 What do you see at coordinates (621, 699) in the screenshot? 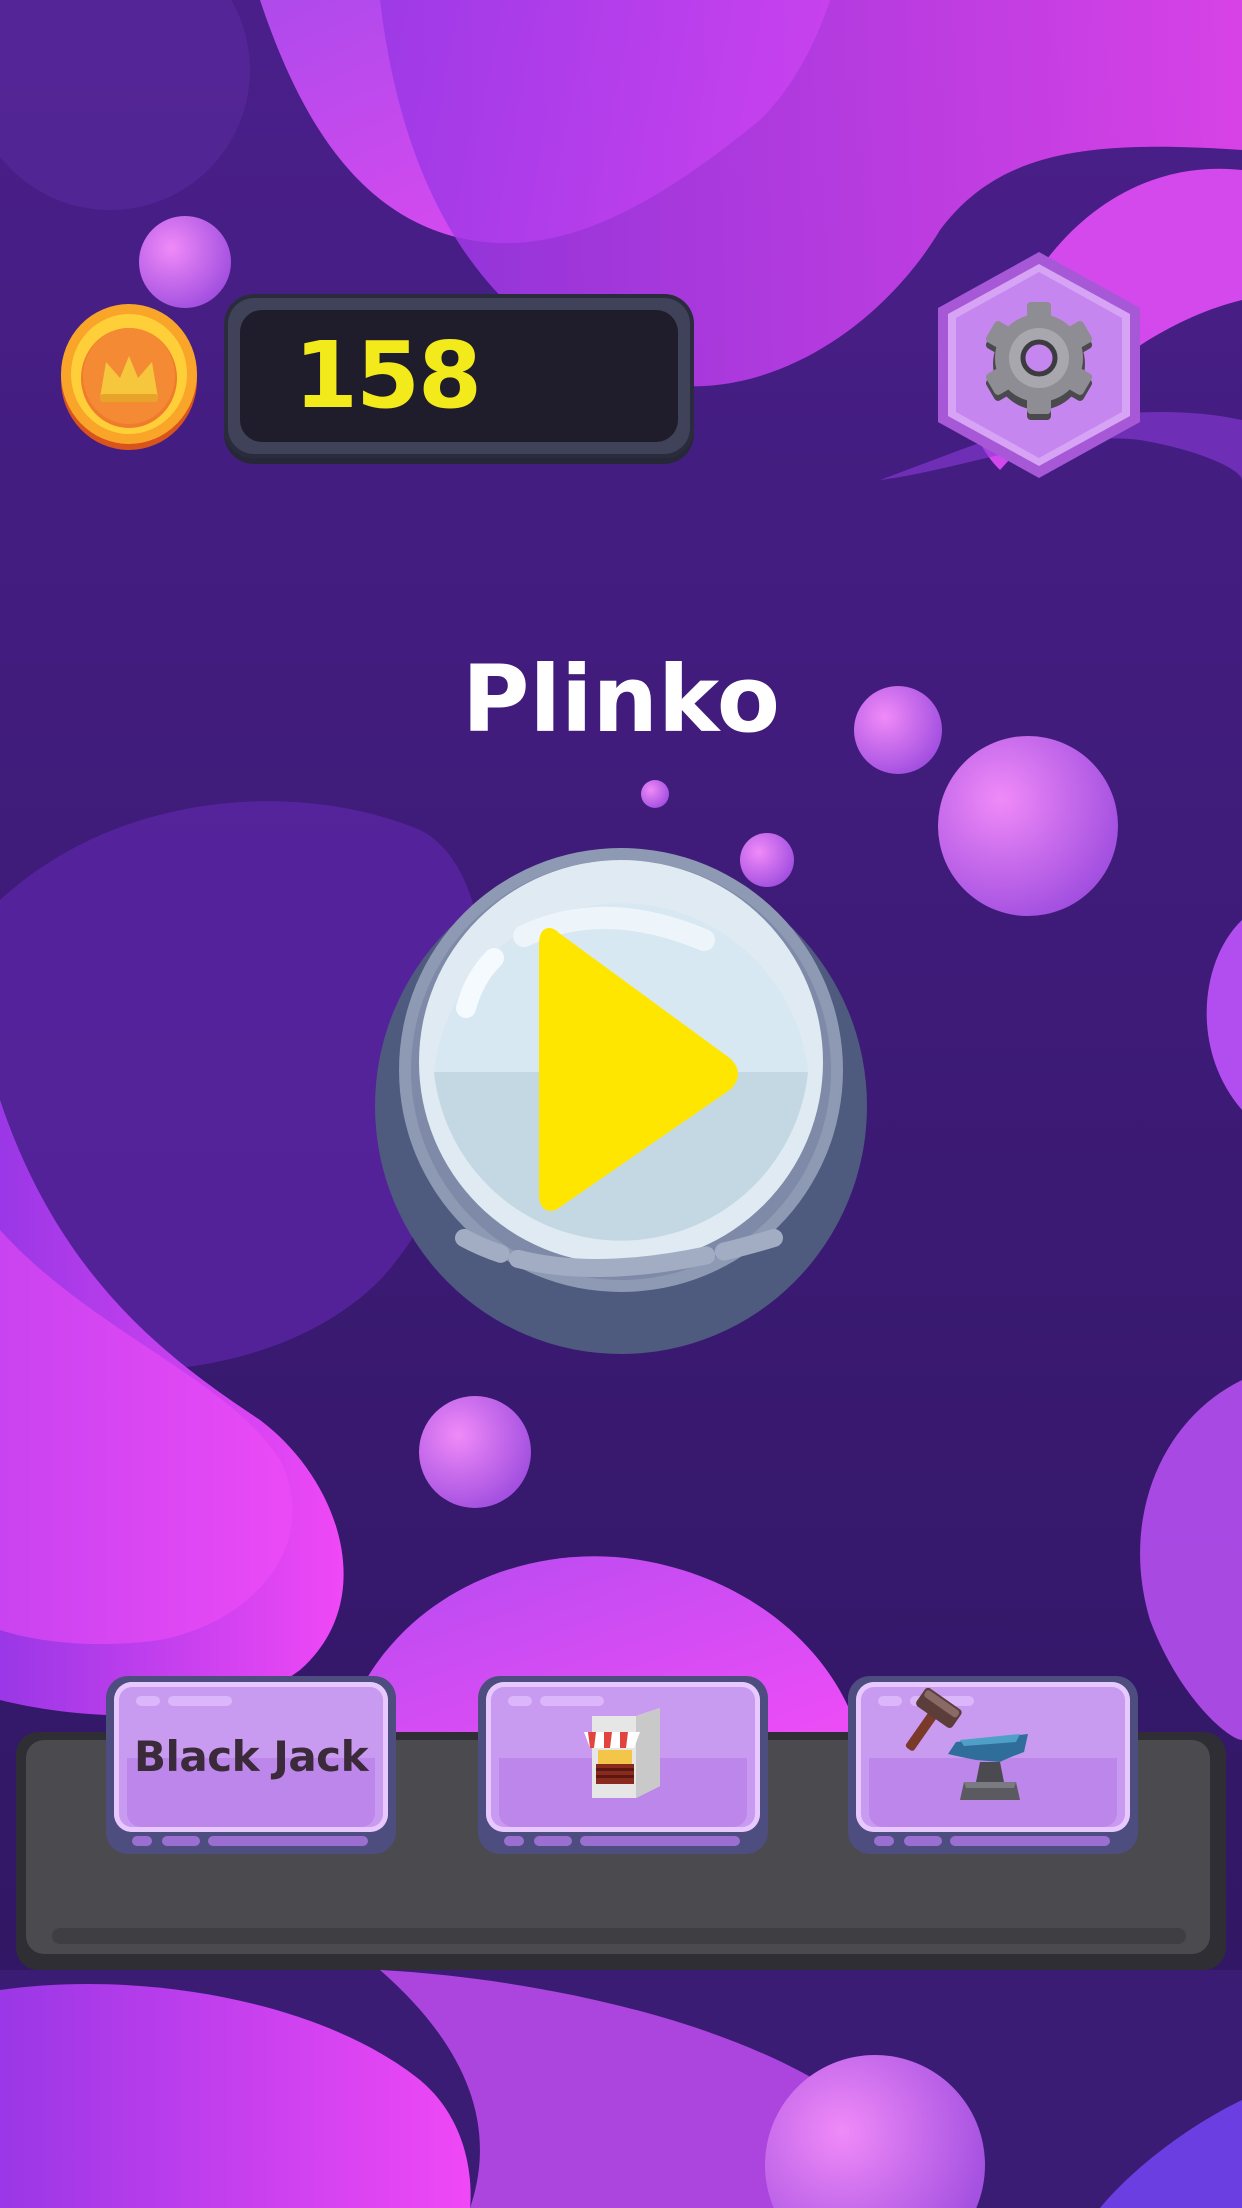
I see `game-title: Plinko` at bounding box center [621, 699].